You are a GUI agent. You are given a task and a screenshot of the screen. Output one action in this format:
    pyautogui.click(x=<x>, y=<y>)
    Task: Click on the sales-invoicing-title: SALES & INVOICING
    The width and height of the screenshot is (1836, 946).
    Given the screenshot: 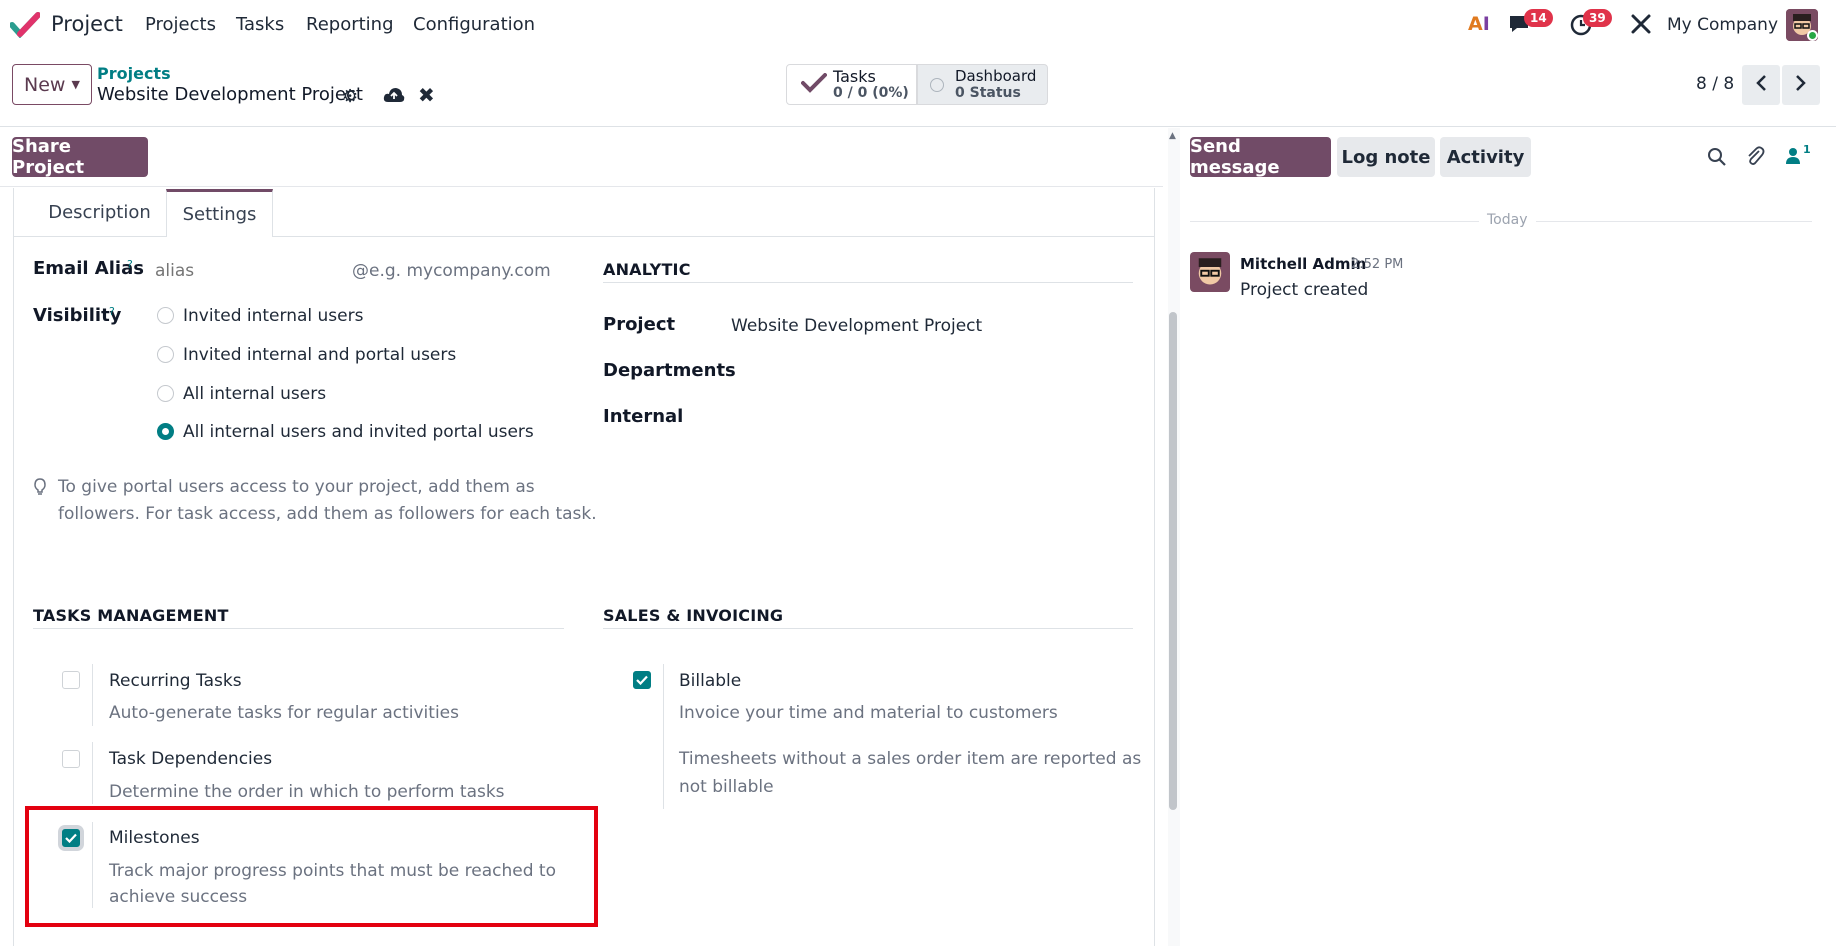 What is the action you would take?
    pyautogui.click(x=693, y=615)
    